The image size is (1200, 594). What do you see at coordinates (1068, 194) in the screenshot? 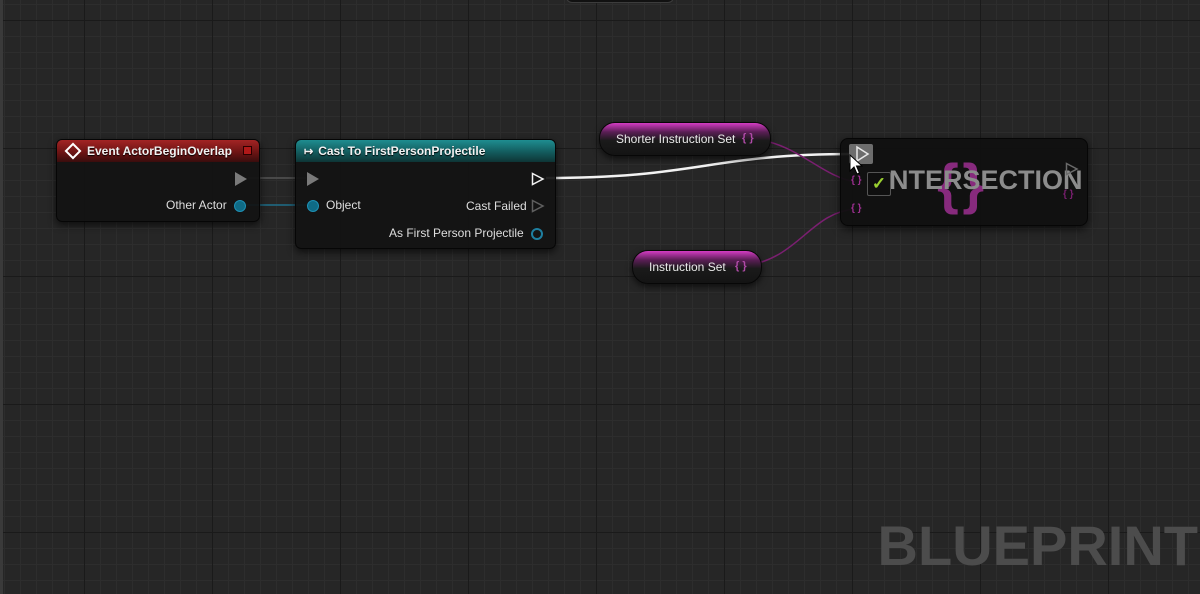
I see `intersection-result-pin: { }` at bounding box center [1068, 194].